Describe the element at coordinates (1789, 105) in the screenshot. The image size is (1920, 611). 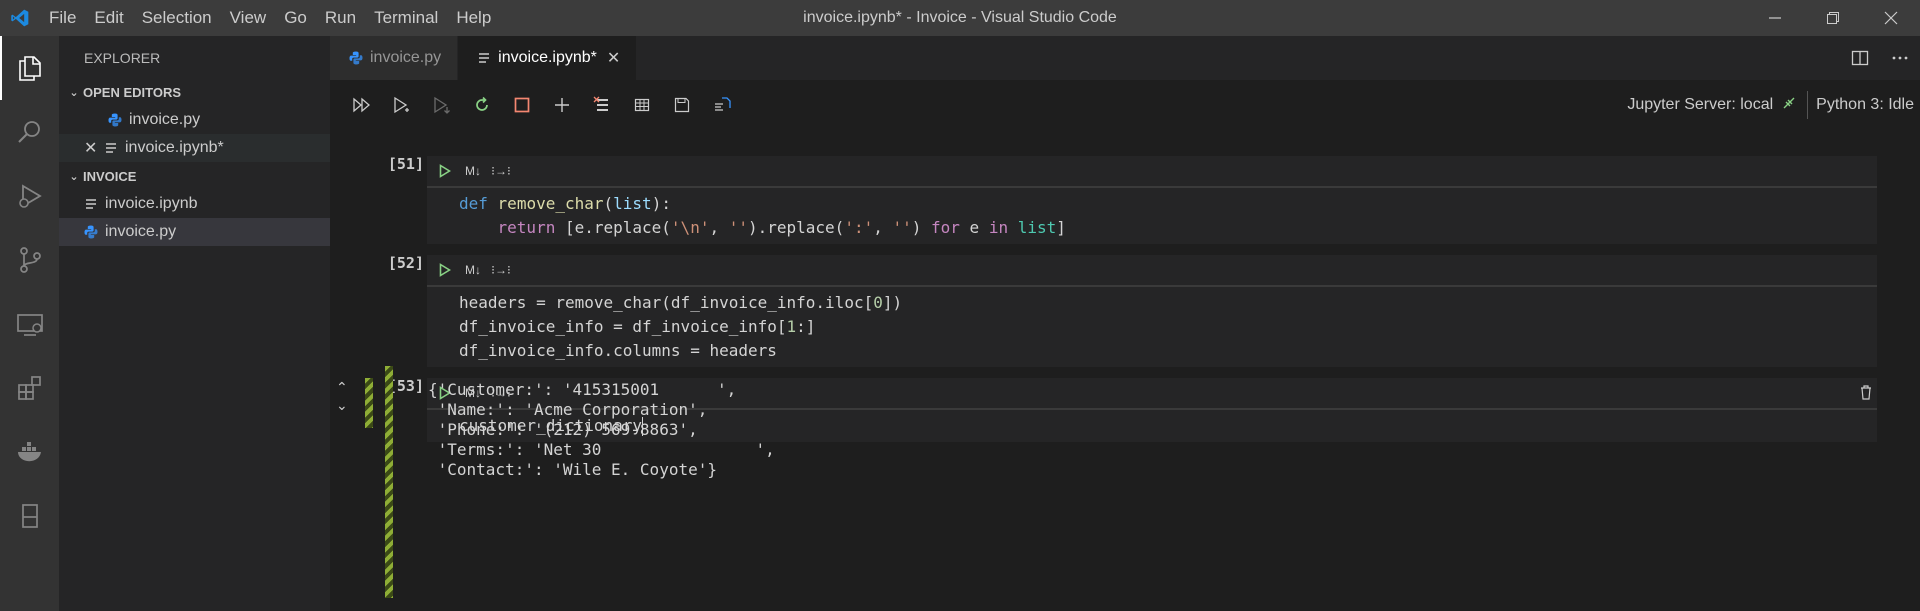
I see `connected-plug-icon` at that location.